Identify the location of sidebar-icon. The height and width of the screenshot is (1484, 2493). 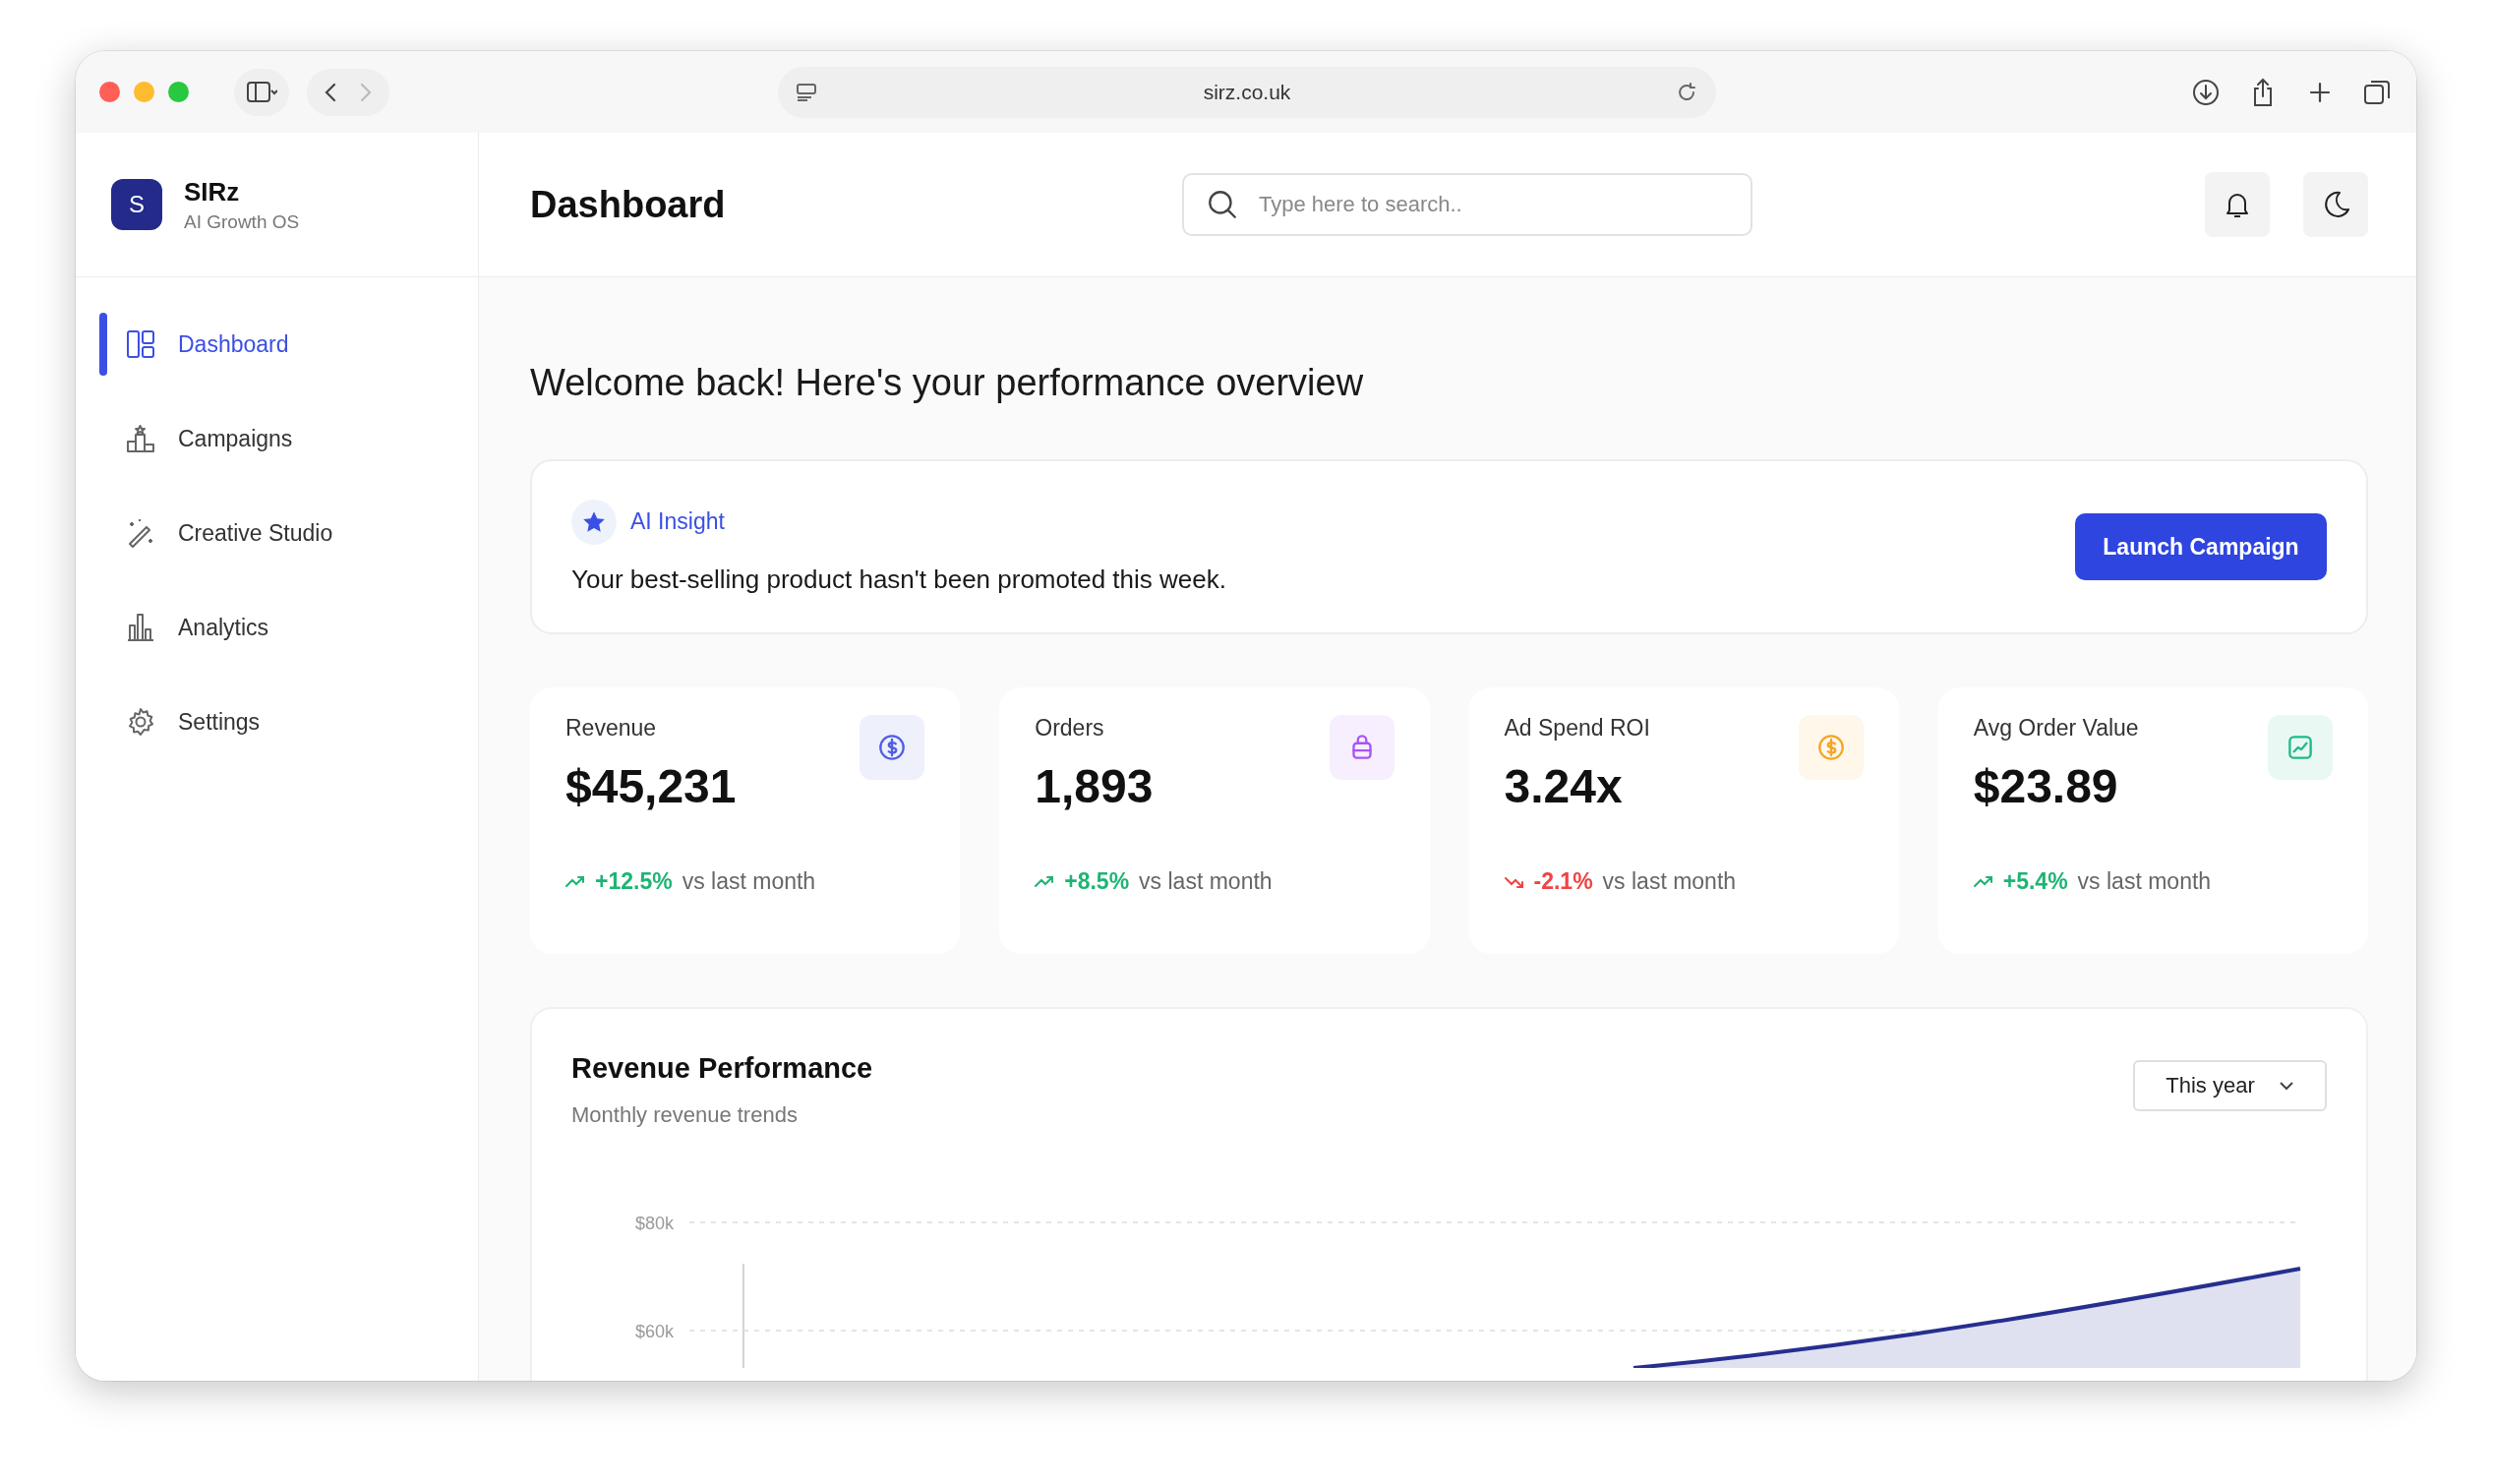
(261, 92).